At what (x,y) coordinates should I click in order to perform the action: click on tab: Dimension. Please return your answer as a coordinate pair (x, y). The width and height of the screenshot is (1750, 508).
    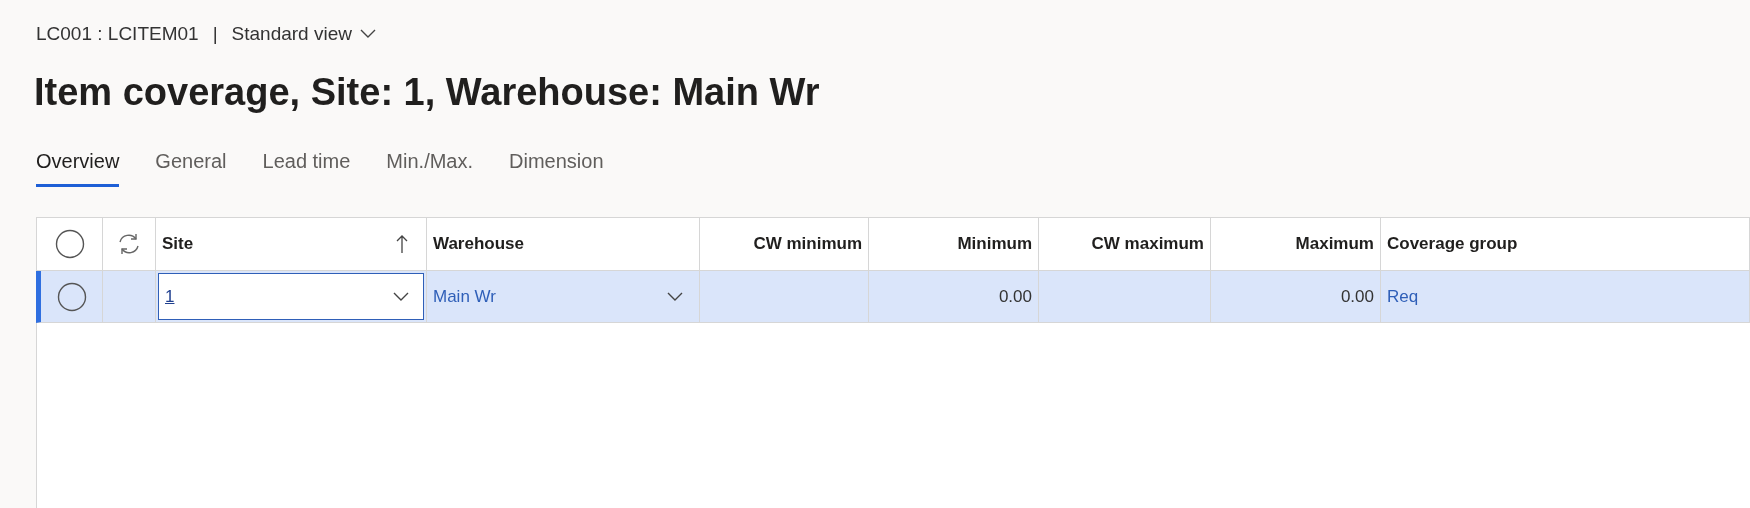
    Looking at the image, I should click on (556, 166).